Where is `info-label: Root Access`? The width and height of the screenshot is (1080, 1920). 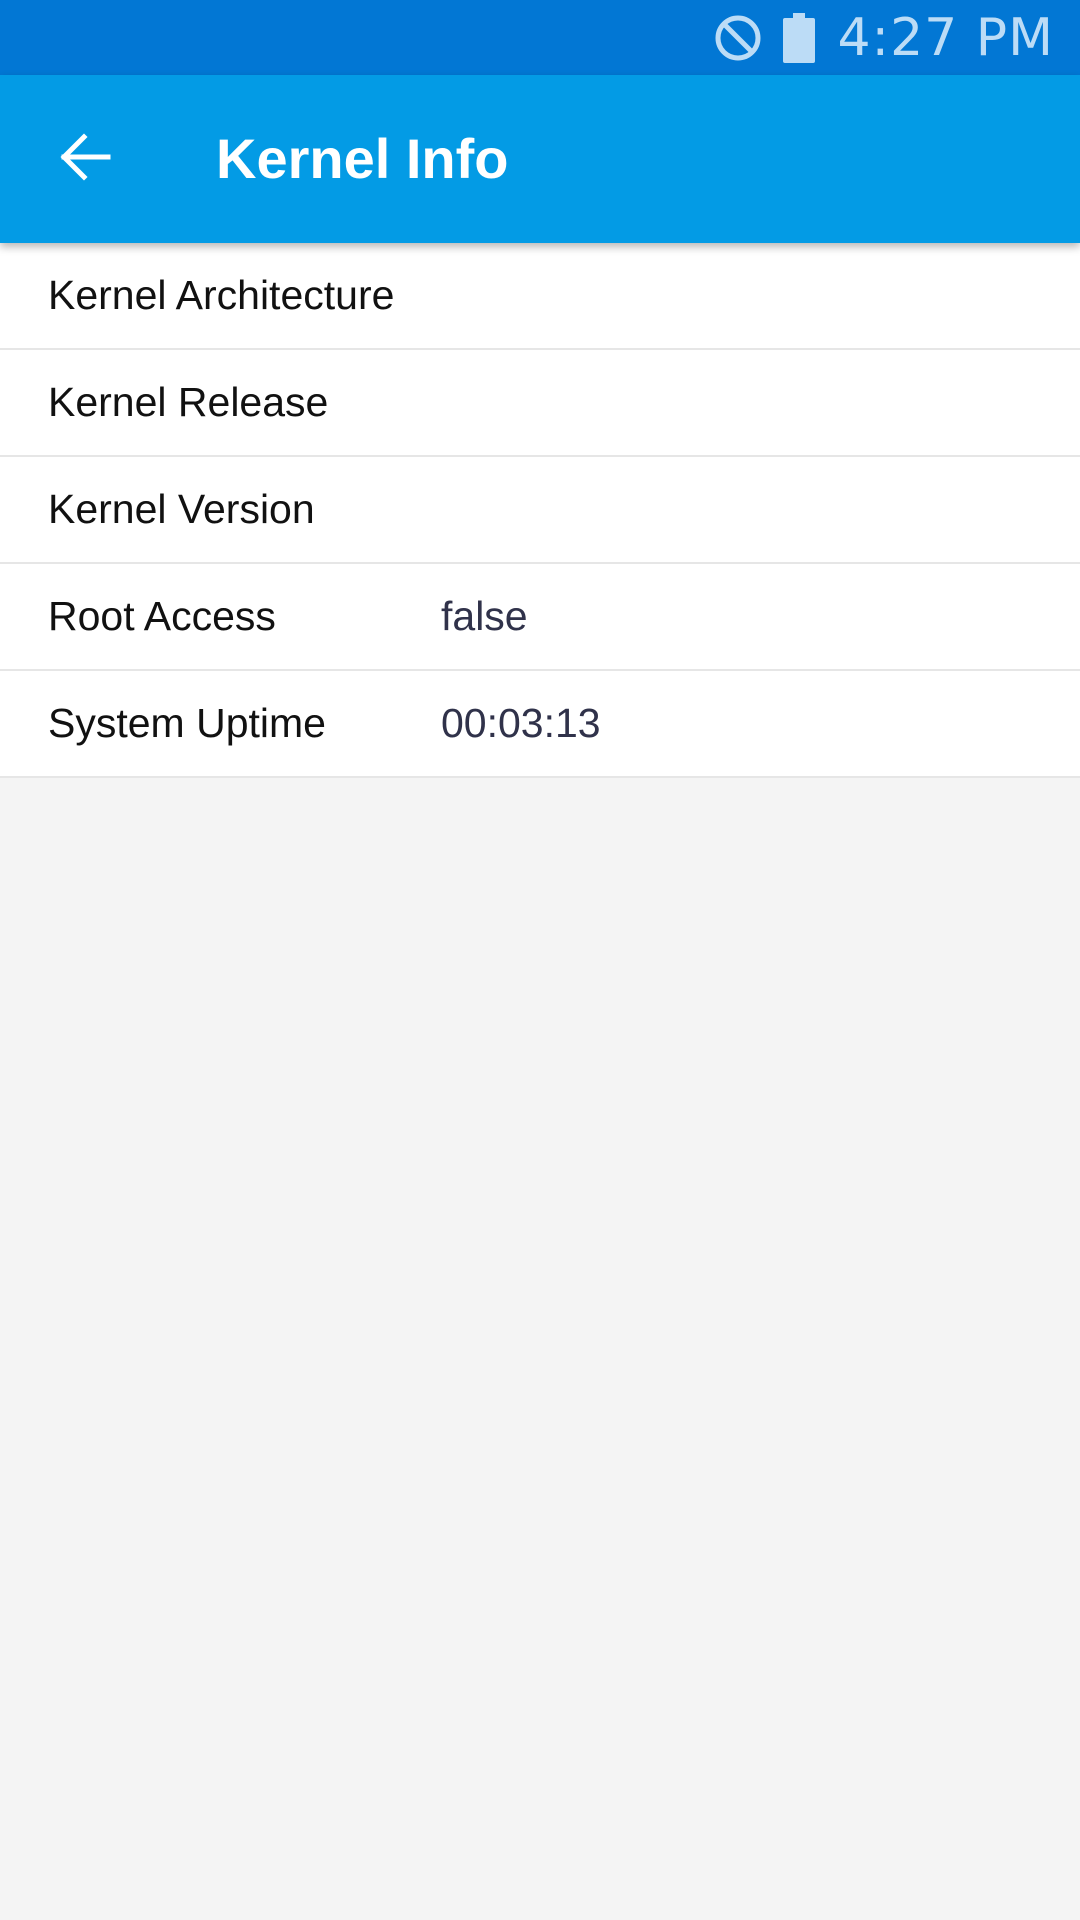 info-label: Root Access is located at coordinates (162, 616).